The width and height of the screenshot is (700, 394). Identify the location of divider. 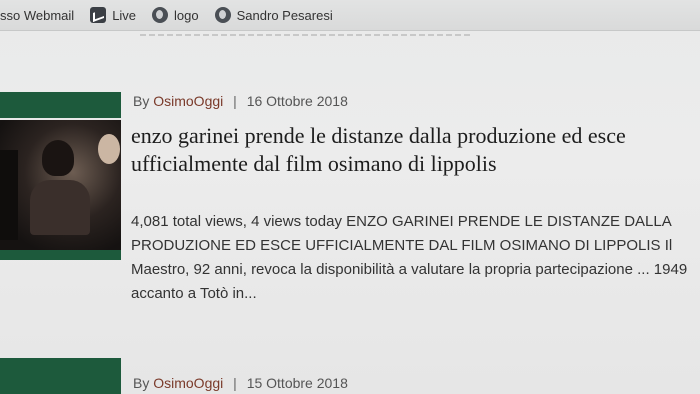
(305, 35).